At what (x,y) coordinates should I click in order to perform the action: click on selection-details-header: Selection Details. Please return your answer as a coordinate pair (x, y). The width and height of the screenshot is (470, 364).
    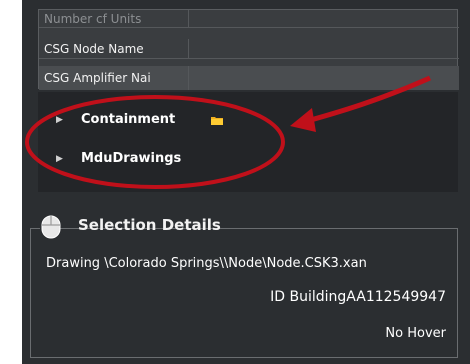
    Looking at the image, I should click on (130, 226).